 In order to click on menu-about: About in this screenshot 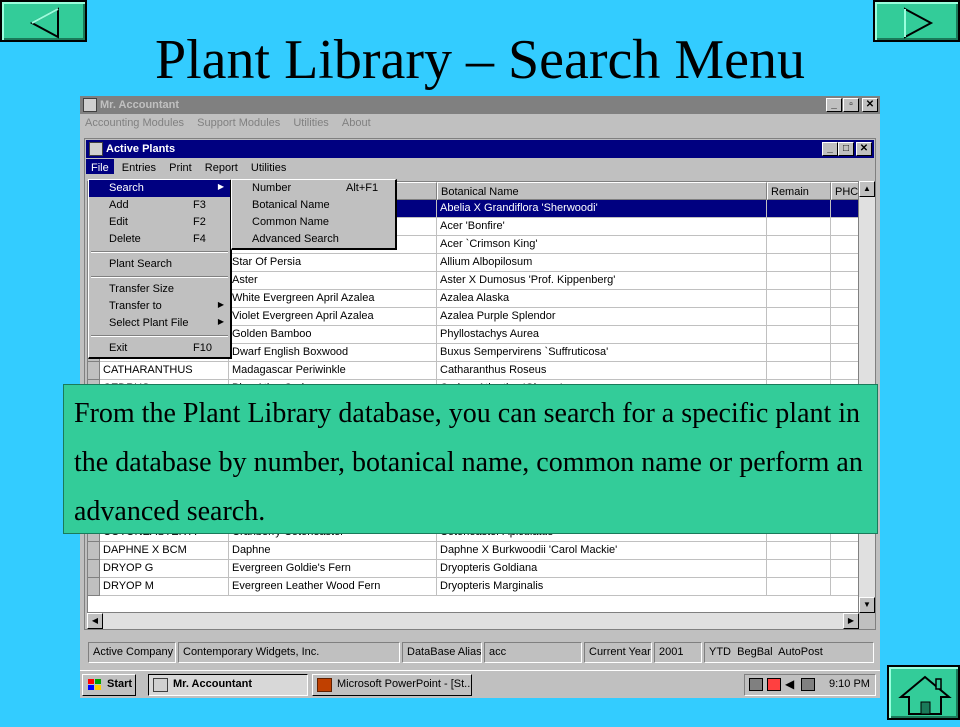, I will do `click(356, 121)`.